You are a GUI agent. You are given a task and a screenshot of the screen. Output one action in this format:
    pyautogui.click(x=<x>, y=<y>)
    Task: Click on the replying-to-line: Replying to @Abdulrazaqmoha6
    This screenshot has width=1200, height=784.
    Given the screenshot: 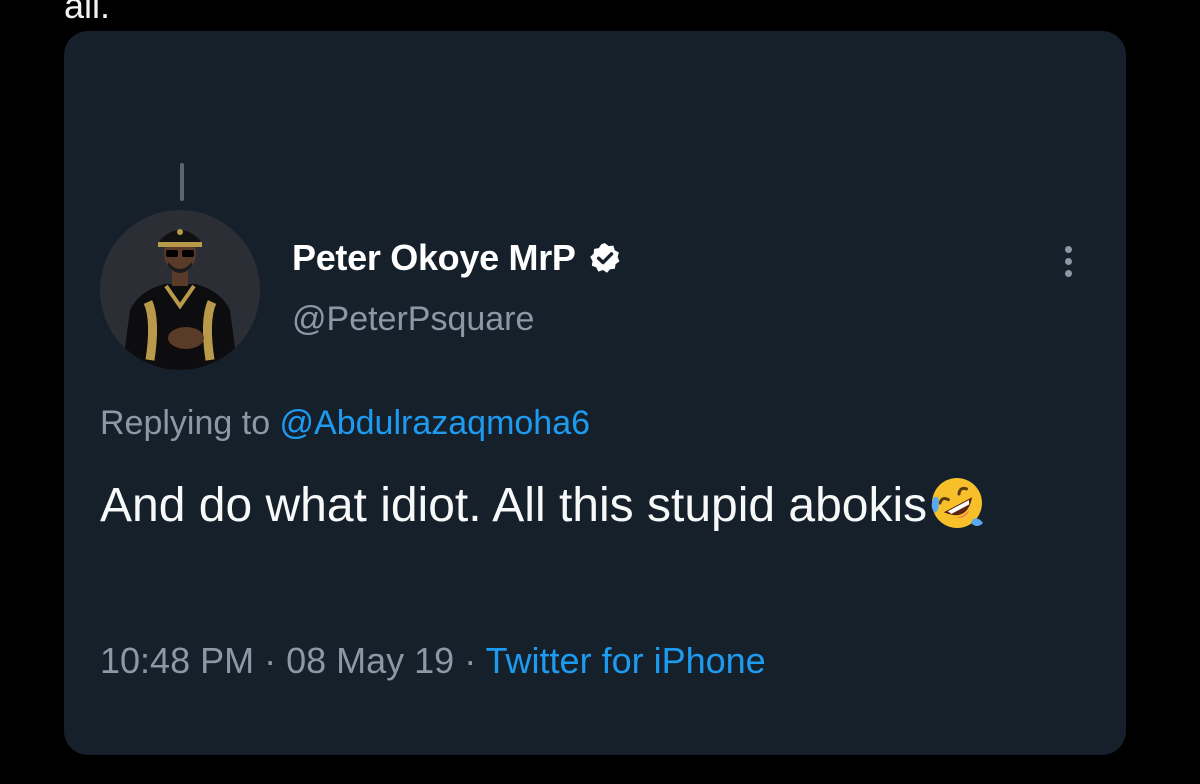 What is the action you would take?
    pyautogui.click(x=345, y=423)
    